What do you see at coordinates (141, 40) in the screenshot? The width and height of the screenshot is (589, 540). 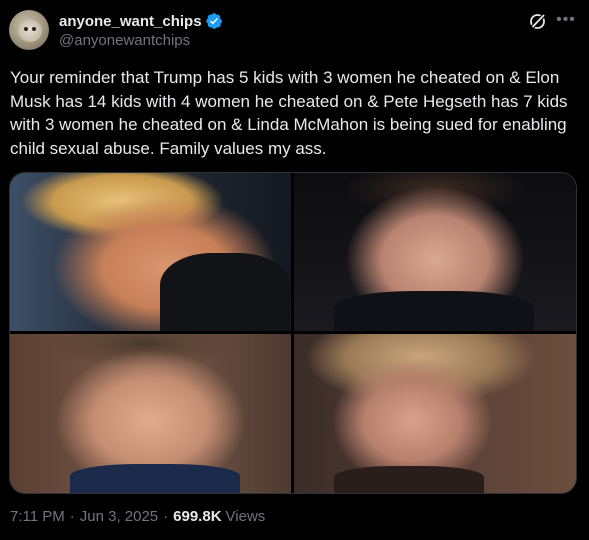 I see `handle: @anyonewantchips` at bounding box center [141, 40].